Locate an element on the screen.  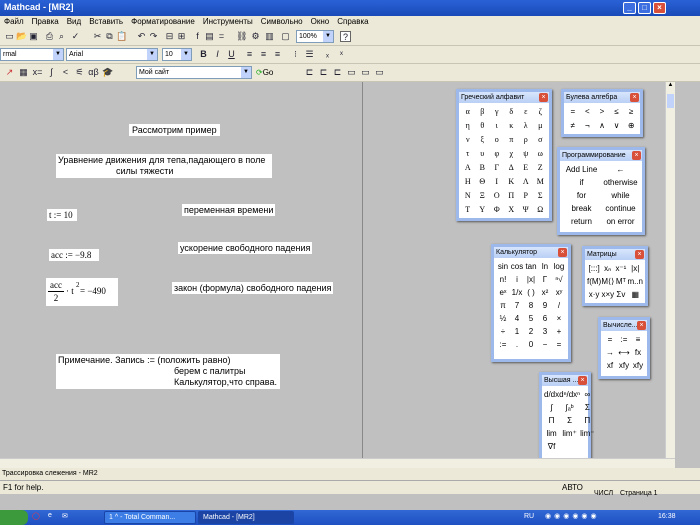
redo-icon: ↷ is located at coordinates (153, 36).